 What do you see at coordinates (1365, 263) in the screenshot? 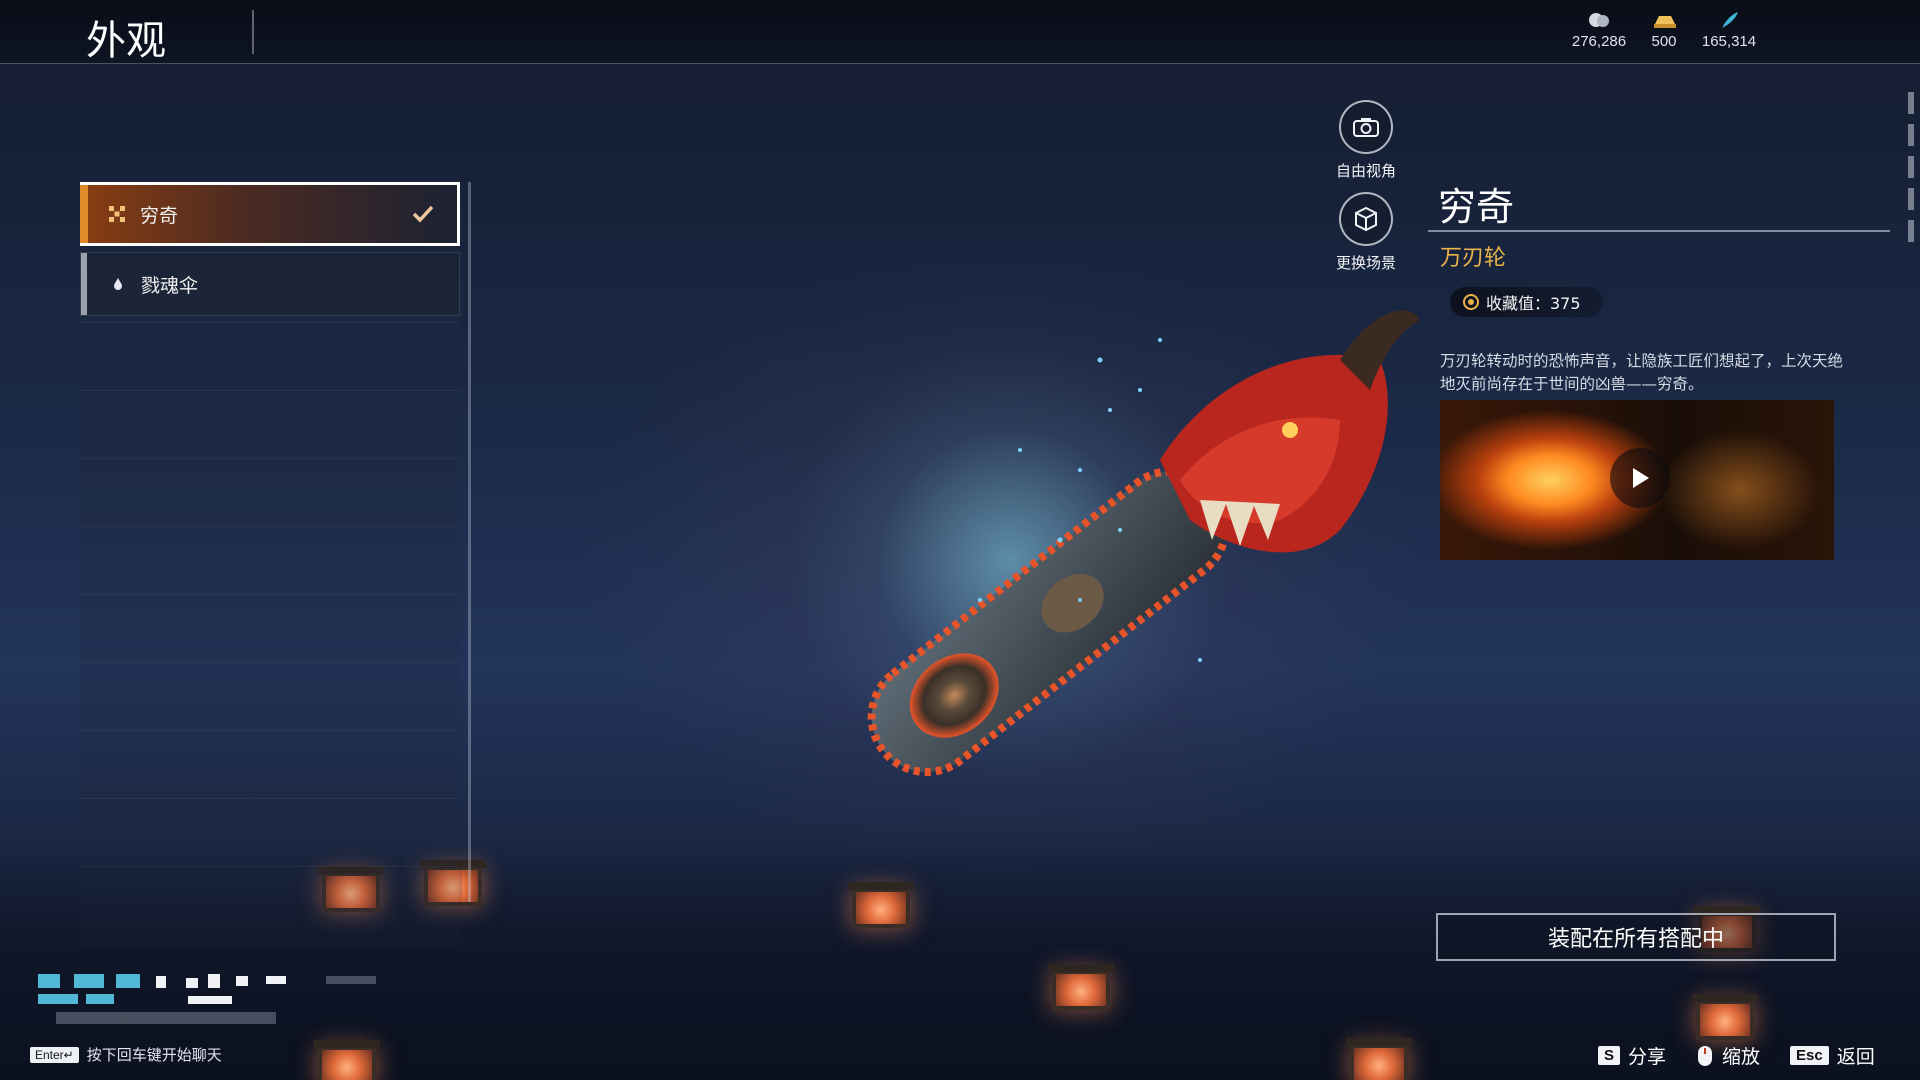
I see `change-scene-label: 更换场景` at bounding box center [1365, 263].